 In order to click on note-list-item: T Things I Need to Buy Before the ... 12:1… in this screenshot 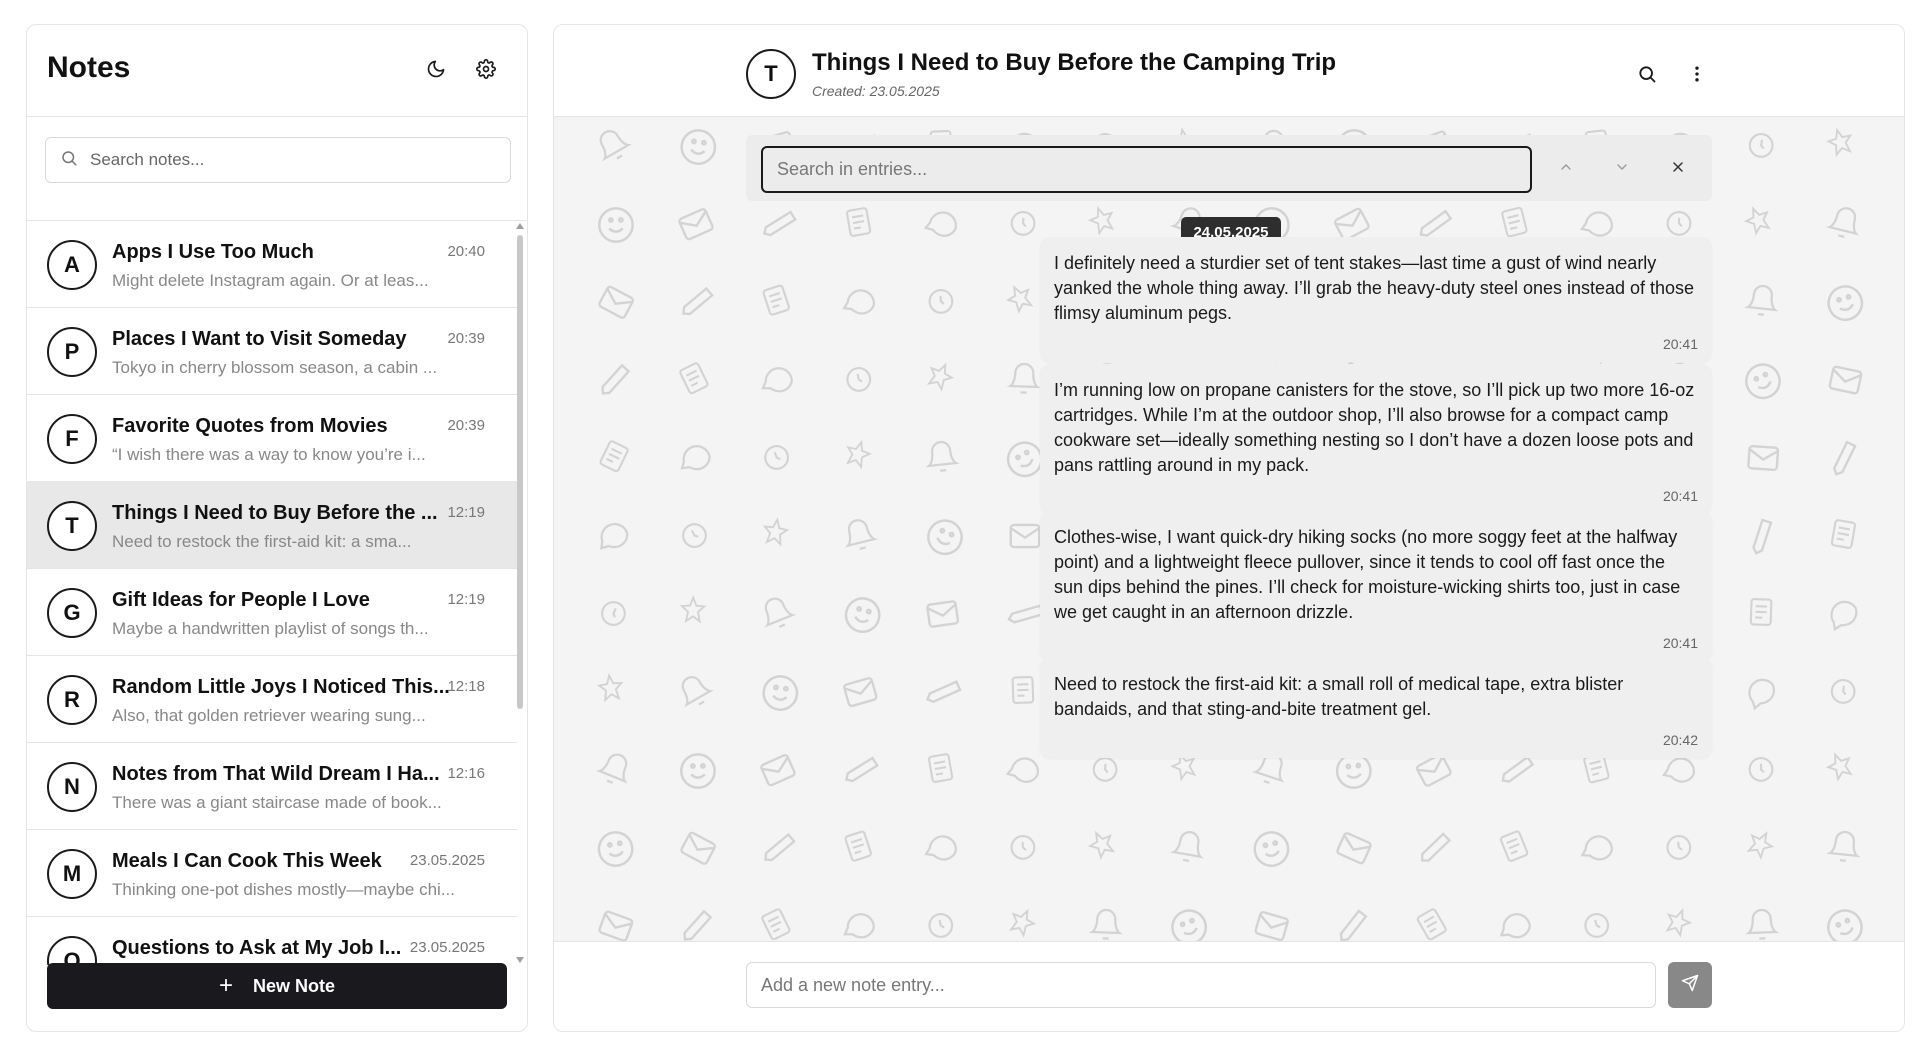, I will do `click(272, 525)`.